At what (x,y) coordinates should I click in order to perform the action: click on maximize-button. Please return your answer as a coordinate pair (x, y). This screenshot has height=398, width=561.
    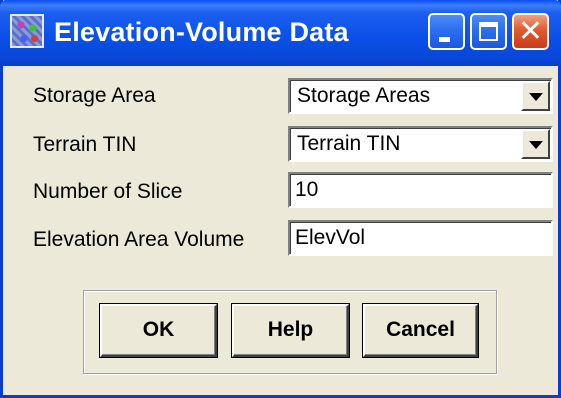
    Looking at the image, I should click on (488, 31).